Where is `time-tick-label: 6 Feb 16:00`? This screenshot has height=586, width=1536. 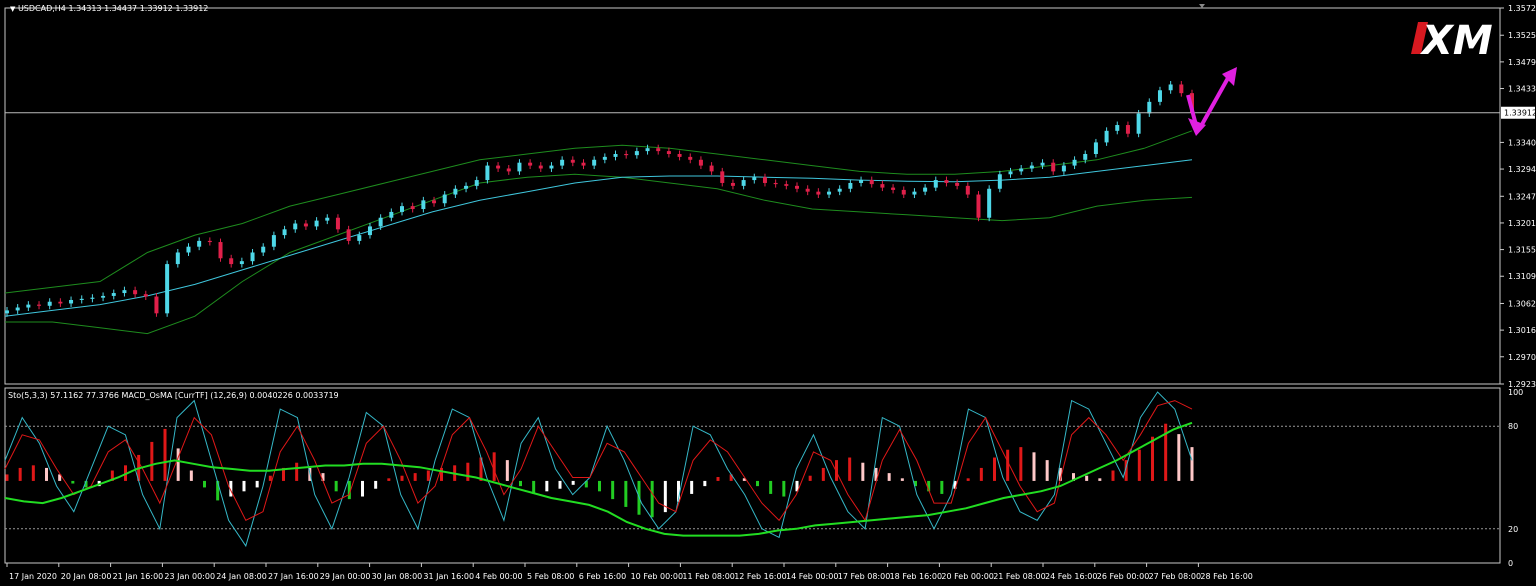 time-tick-label: 6 Feb 16:00 is located at coordinates (602, 576).